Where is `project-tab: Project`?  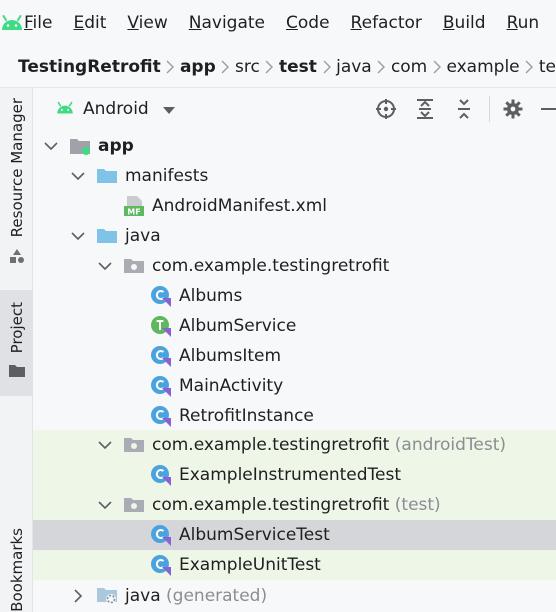 project-tab: Project is located at coordinates (16, 343).